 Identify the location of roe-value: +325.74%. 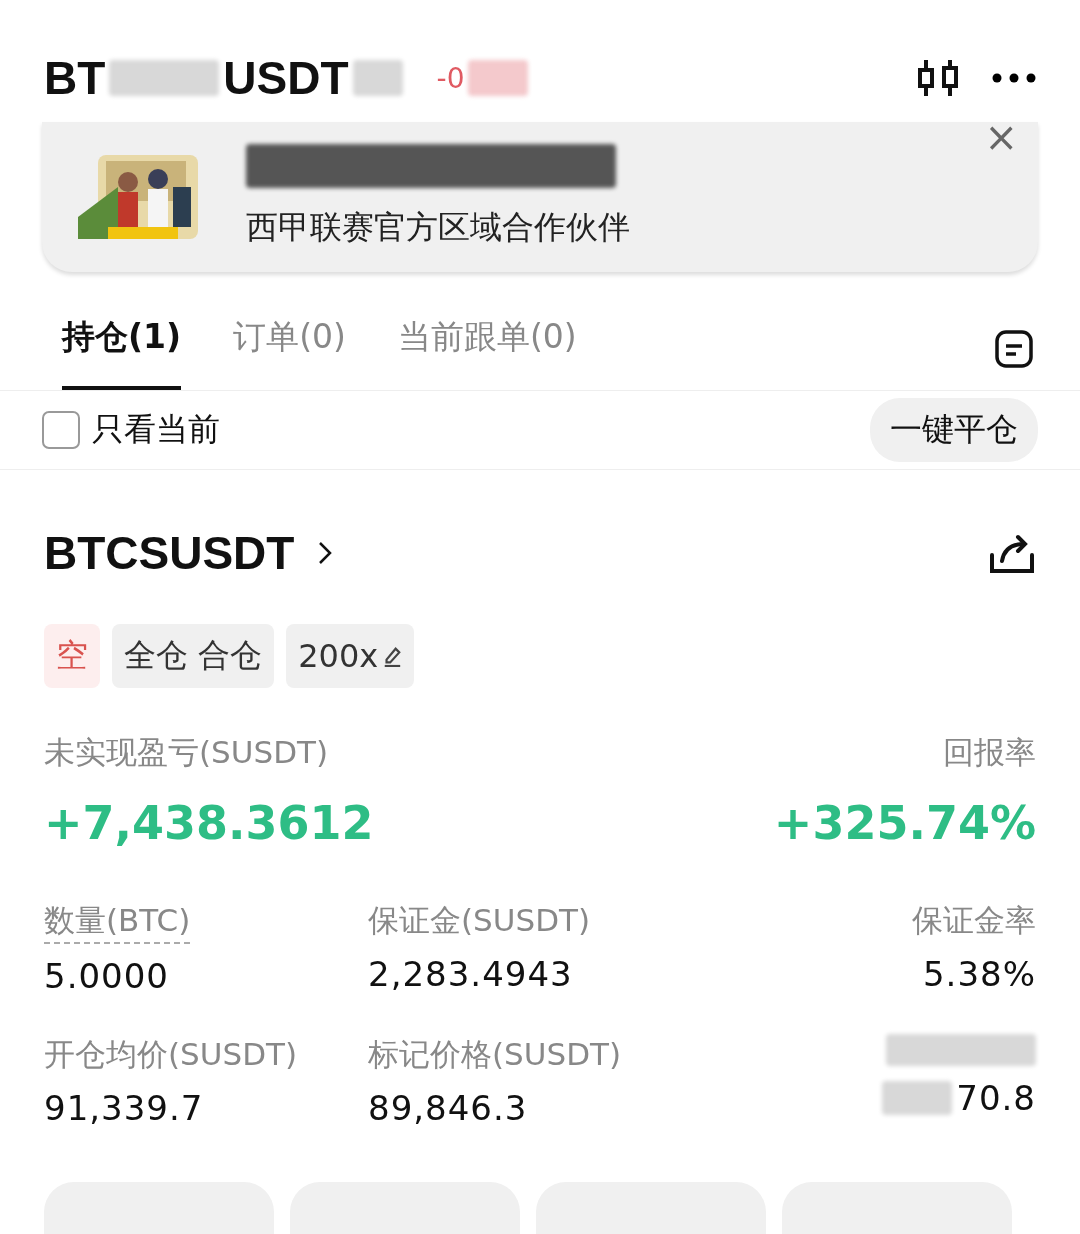
(904, 823).